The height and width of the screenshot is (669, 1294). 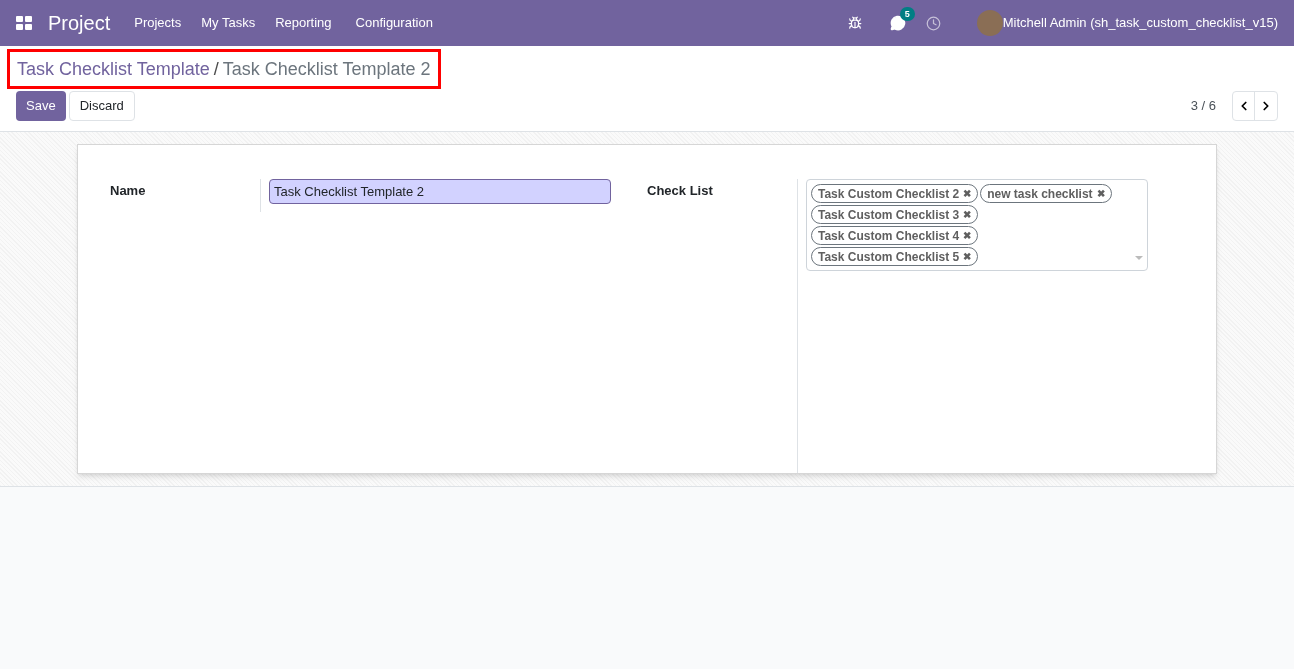 I want to click on menu-link: Configuration, so click(x=394, y=23).